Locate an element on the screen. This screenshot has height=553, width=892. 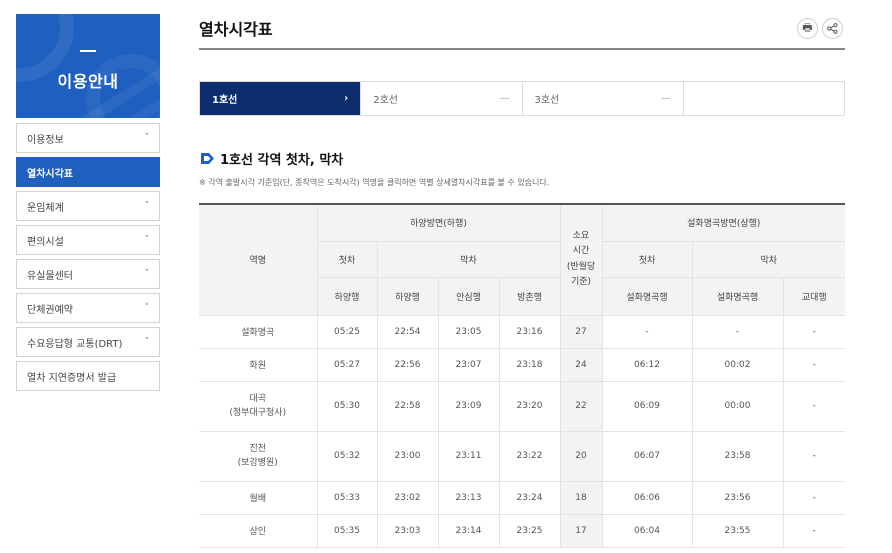
sidebar-item-label: 열차시각표 is located at coordinates (50, 174).